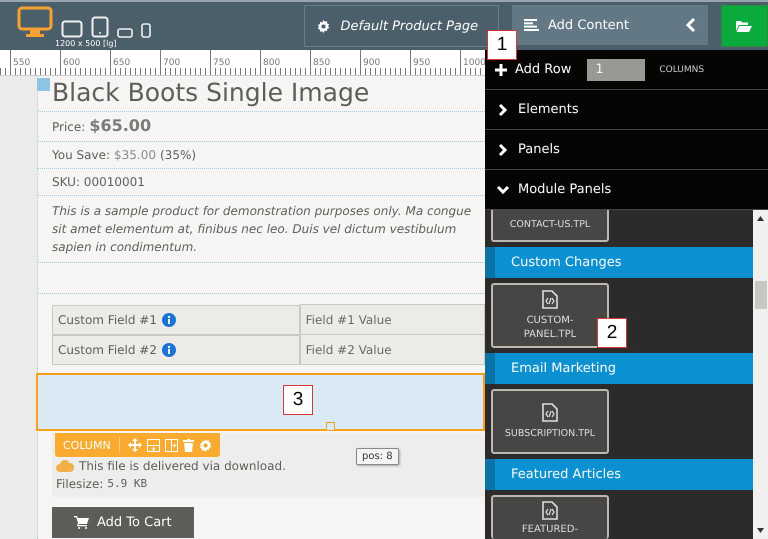  What do you see at coordinates (323, 26) in the screenshot?
I see `gear-icon` at bounding box center [323, 26].